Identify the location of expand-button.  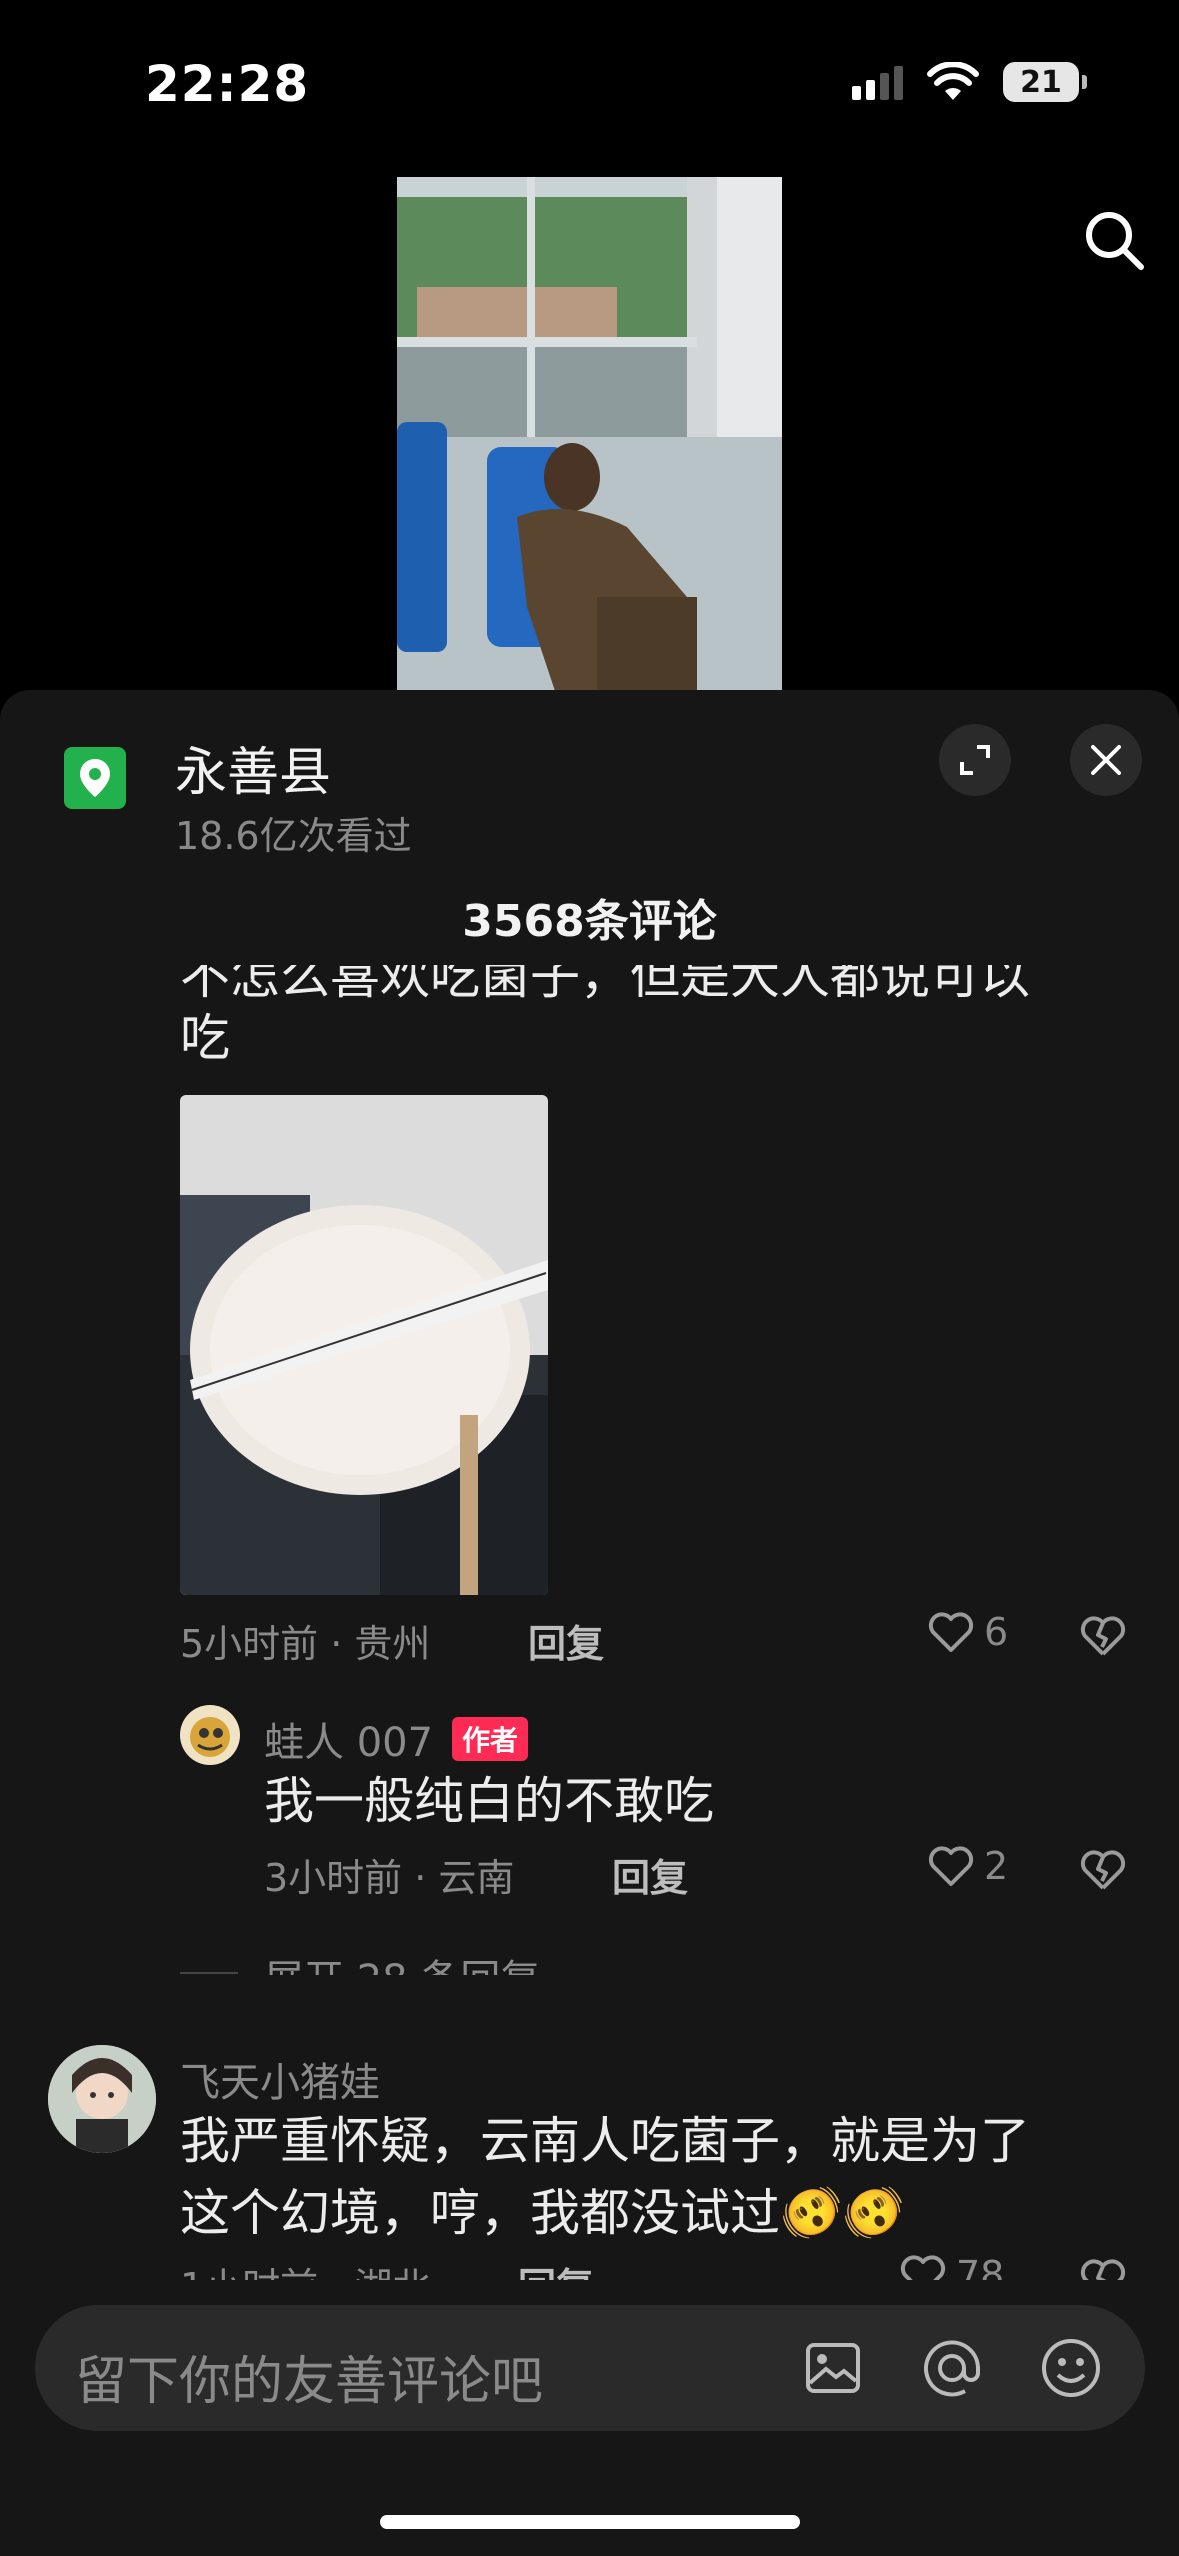
(975, 760).